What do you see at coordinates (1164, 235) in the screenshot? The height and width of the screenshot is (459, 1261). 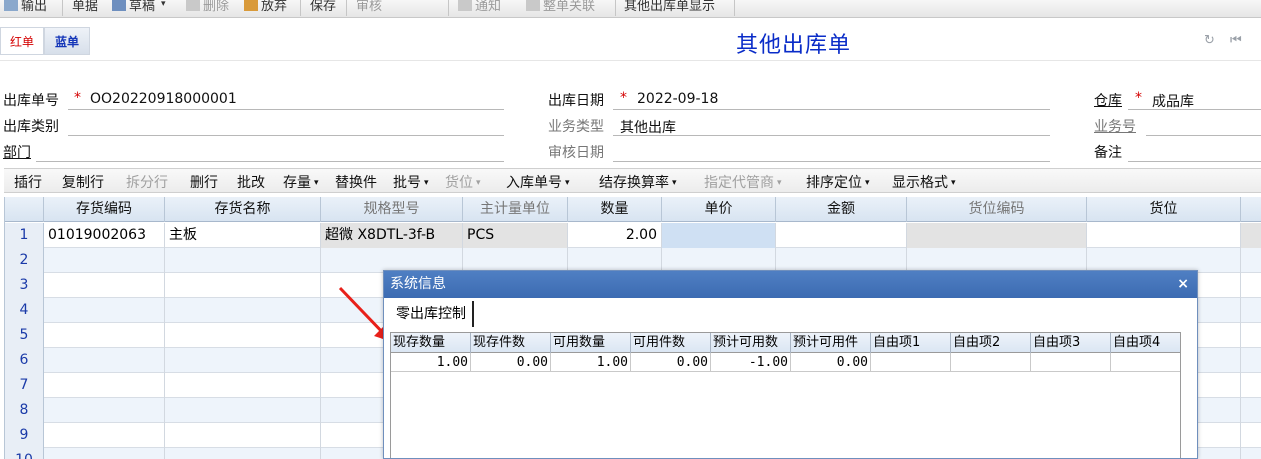 I see `location-cell` at bounding box center [1164, 235].